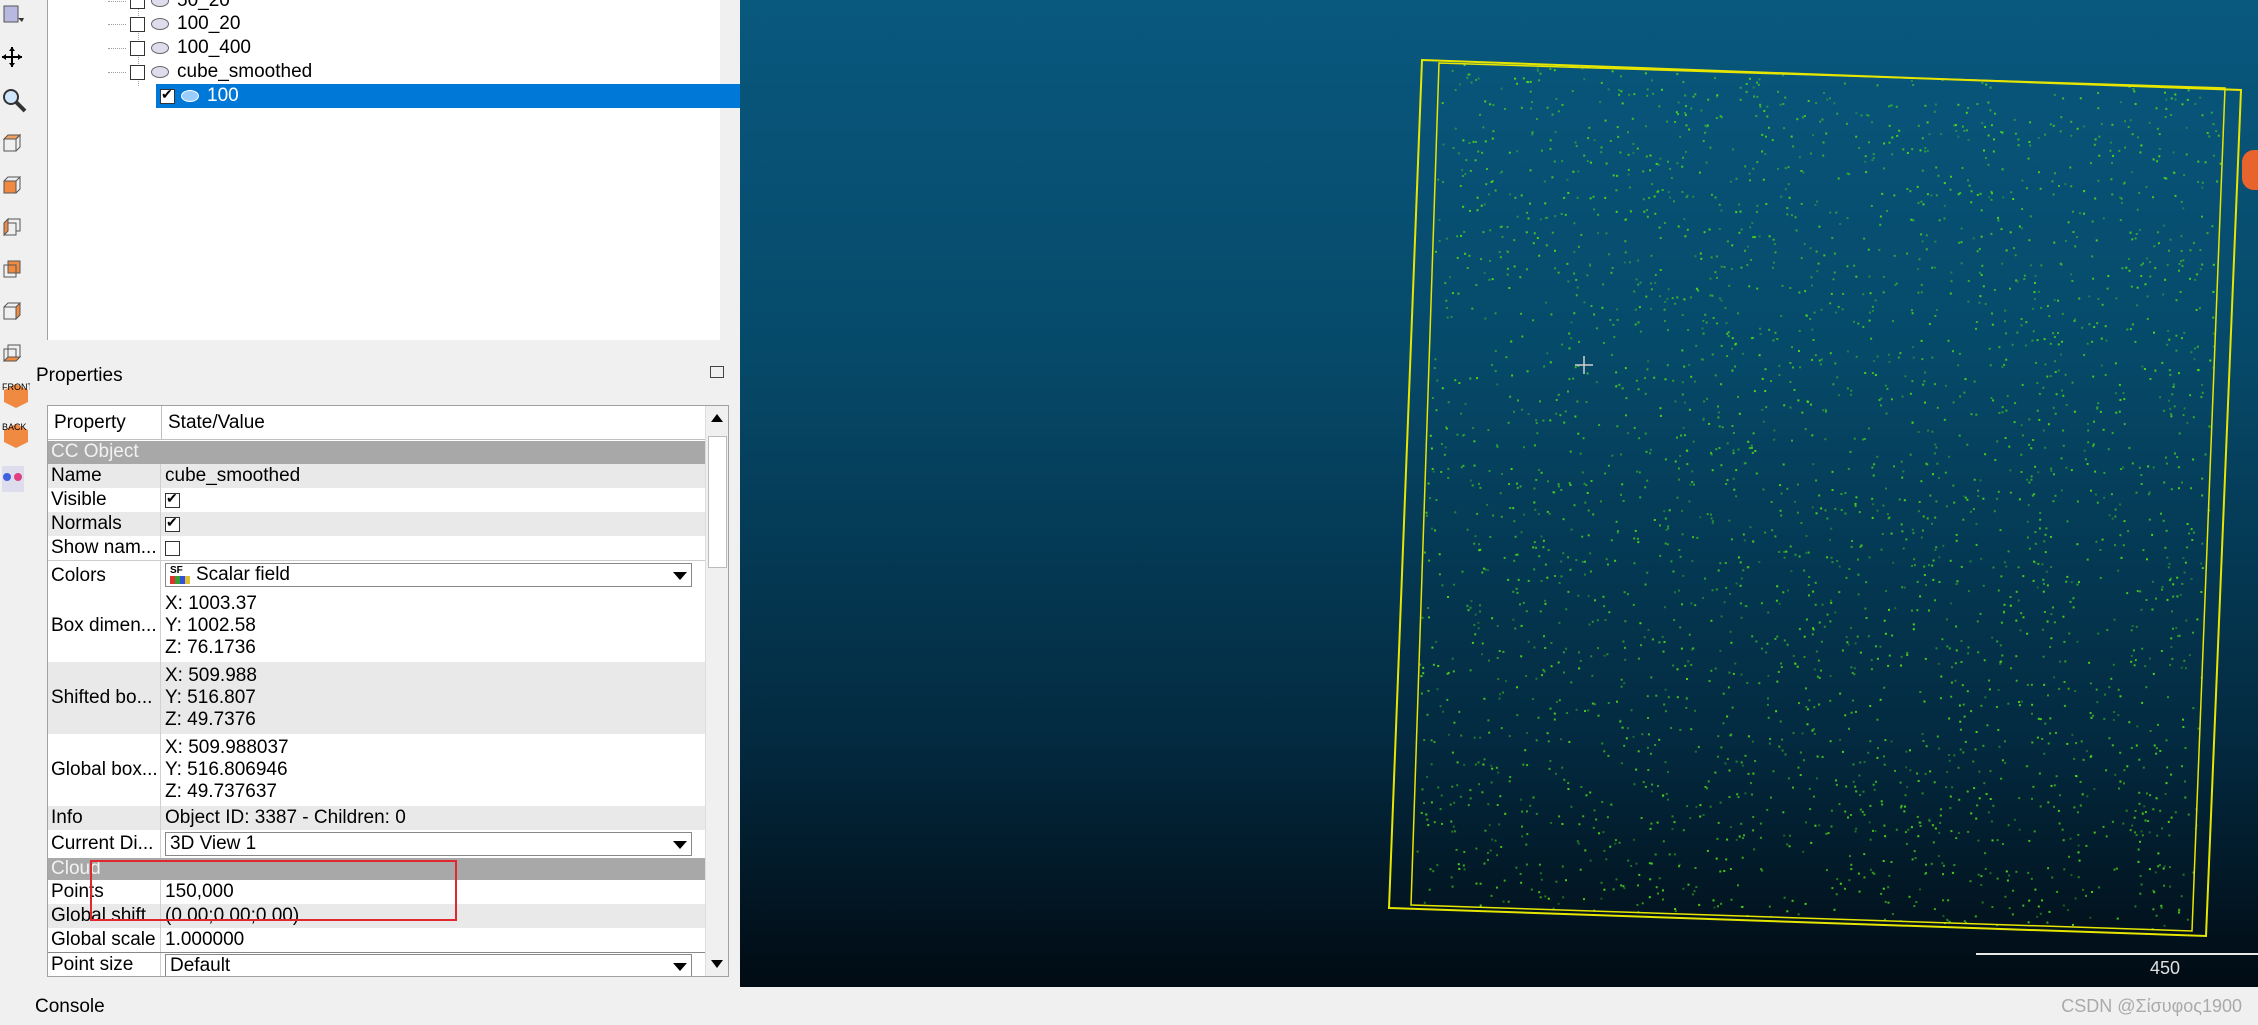 Image resolution: width=2258 pixels, height=1025 pixels. Describe the element at coordinates (378, 452) in the screenshot. I see `section-cc-object: CC Object` at that location.